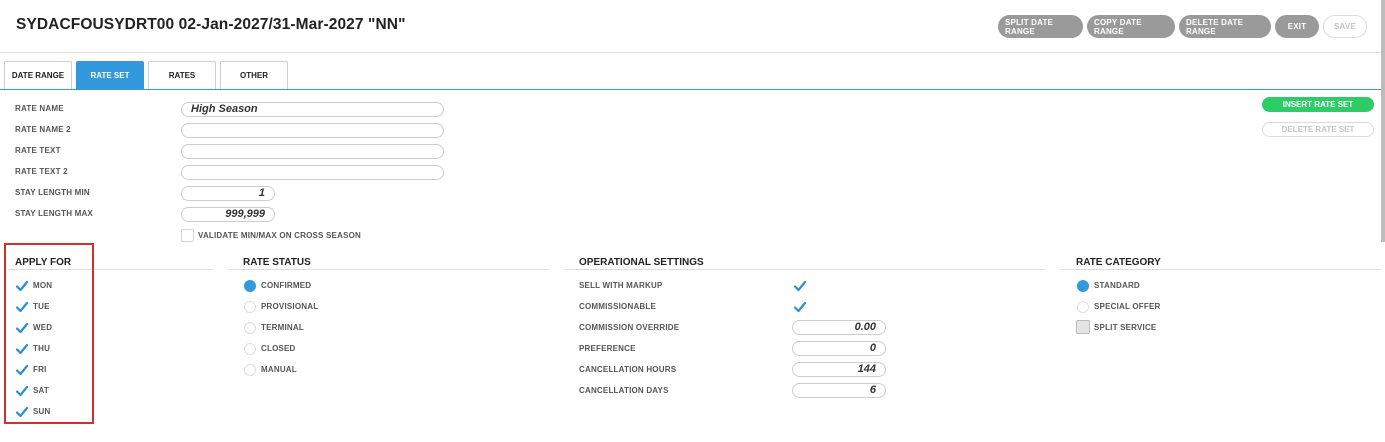 Image resolution: width=1385 pixels, height=442 pixels. What do you see at coordinates (43, 129) in the screenshot?
I see `rate-name-2-label: RATE NAME 2` at bounding box center [43, 129].